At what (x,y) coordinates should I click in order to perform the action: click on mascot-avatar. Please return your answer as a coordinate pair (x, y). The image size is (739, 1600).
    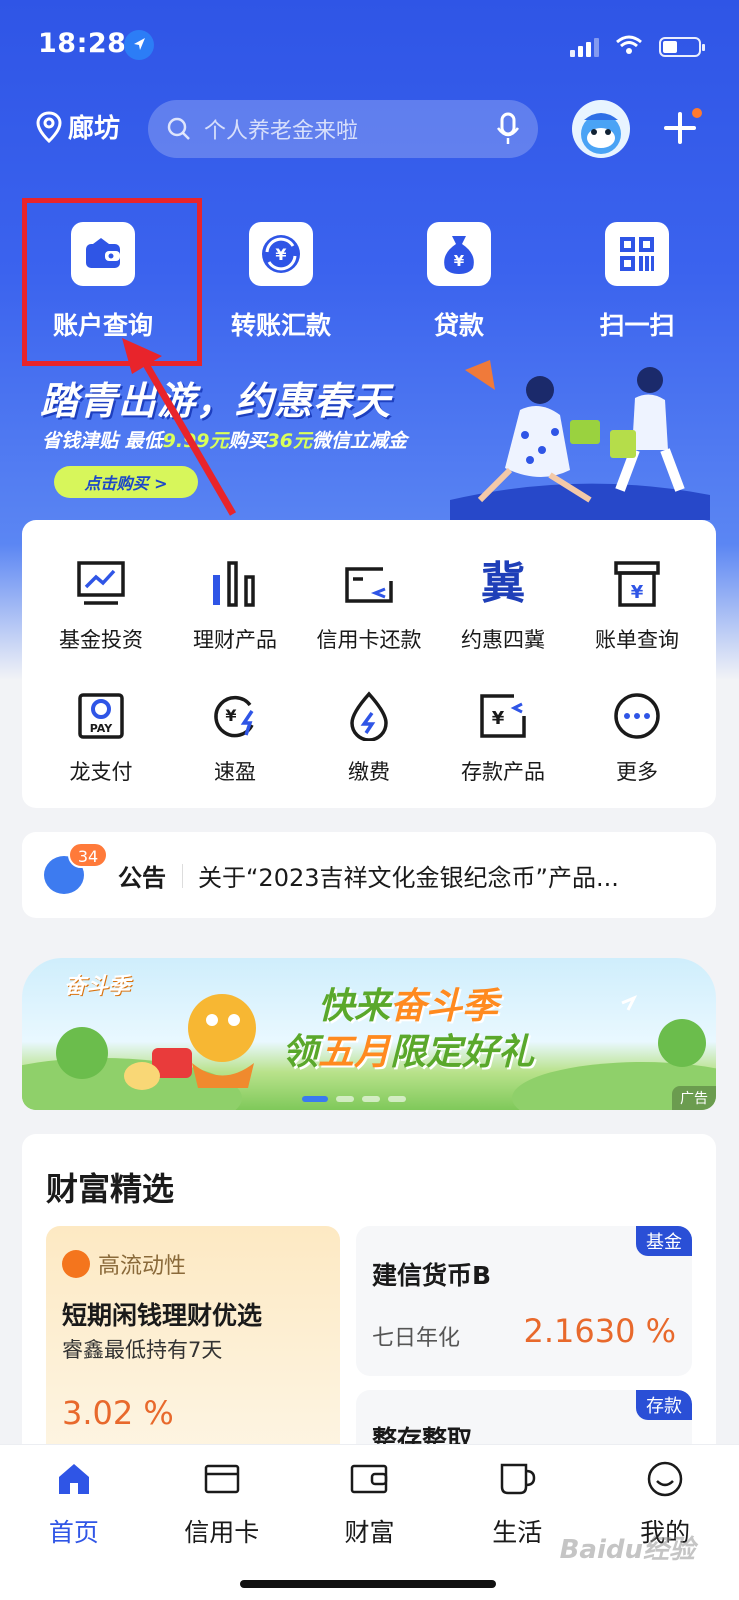
    Looking at the image, I should click on (601, 129).